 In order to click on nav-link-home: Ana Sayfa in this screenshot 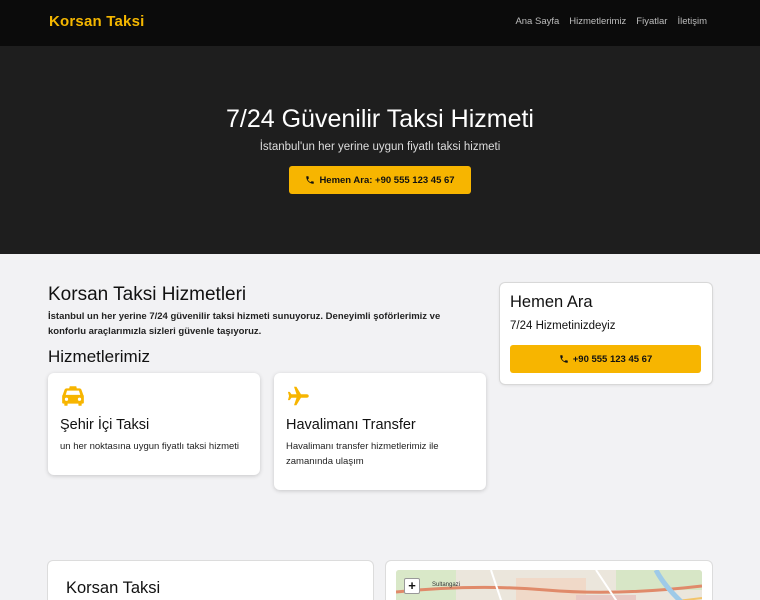, I will do `click(537, 21)`.